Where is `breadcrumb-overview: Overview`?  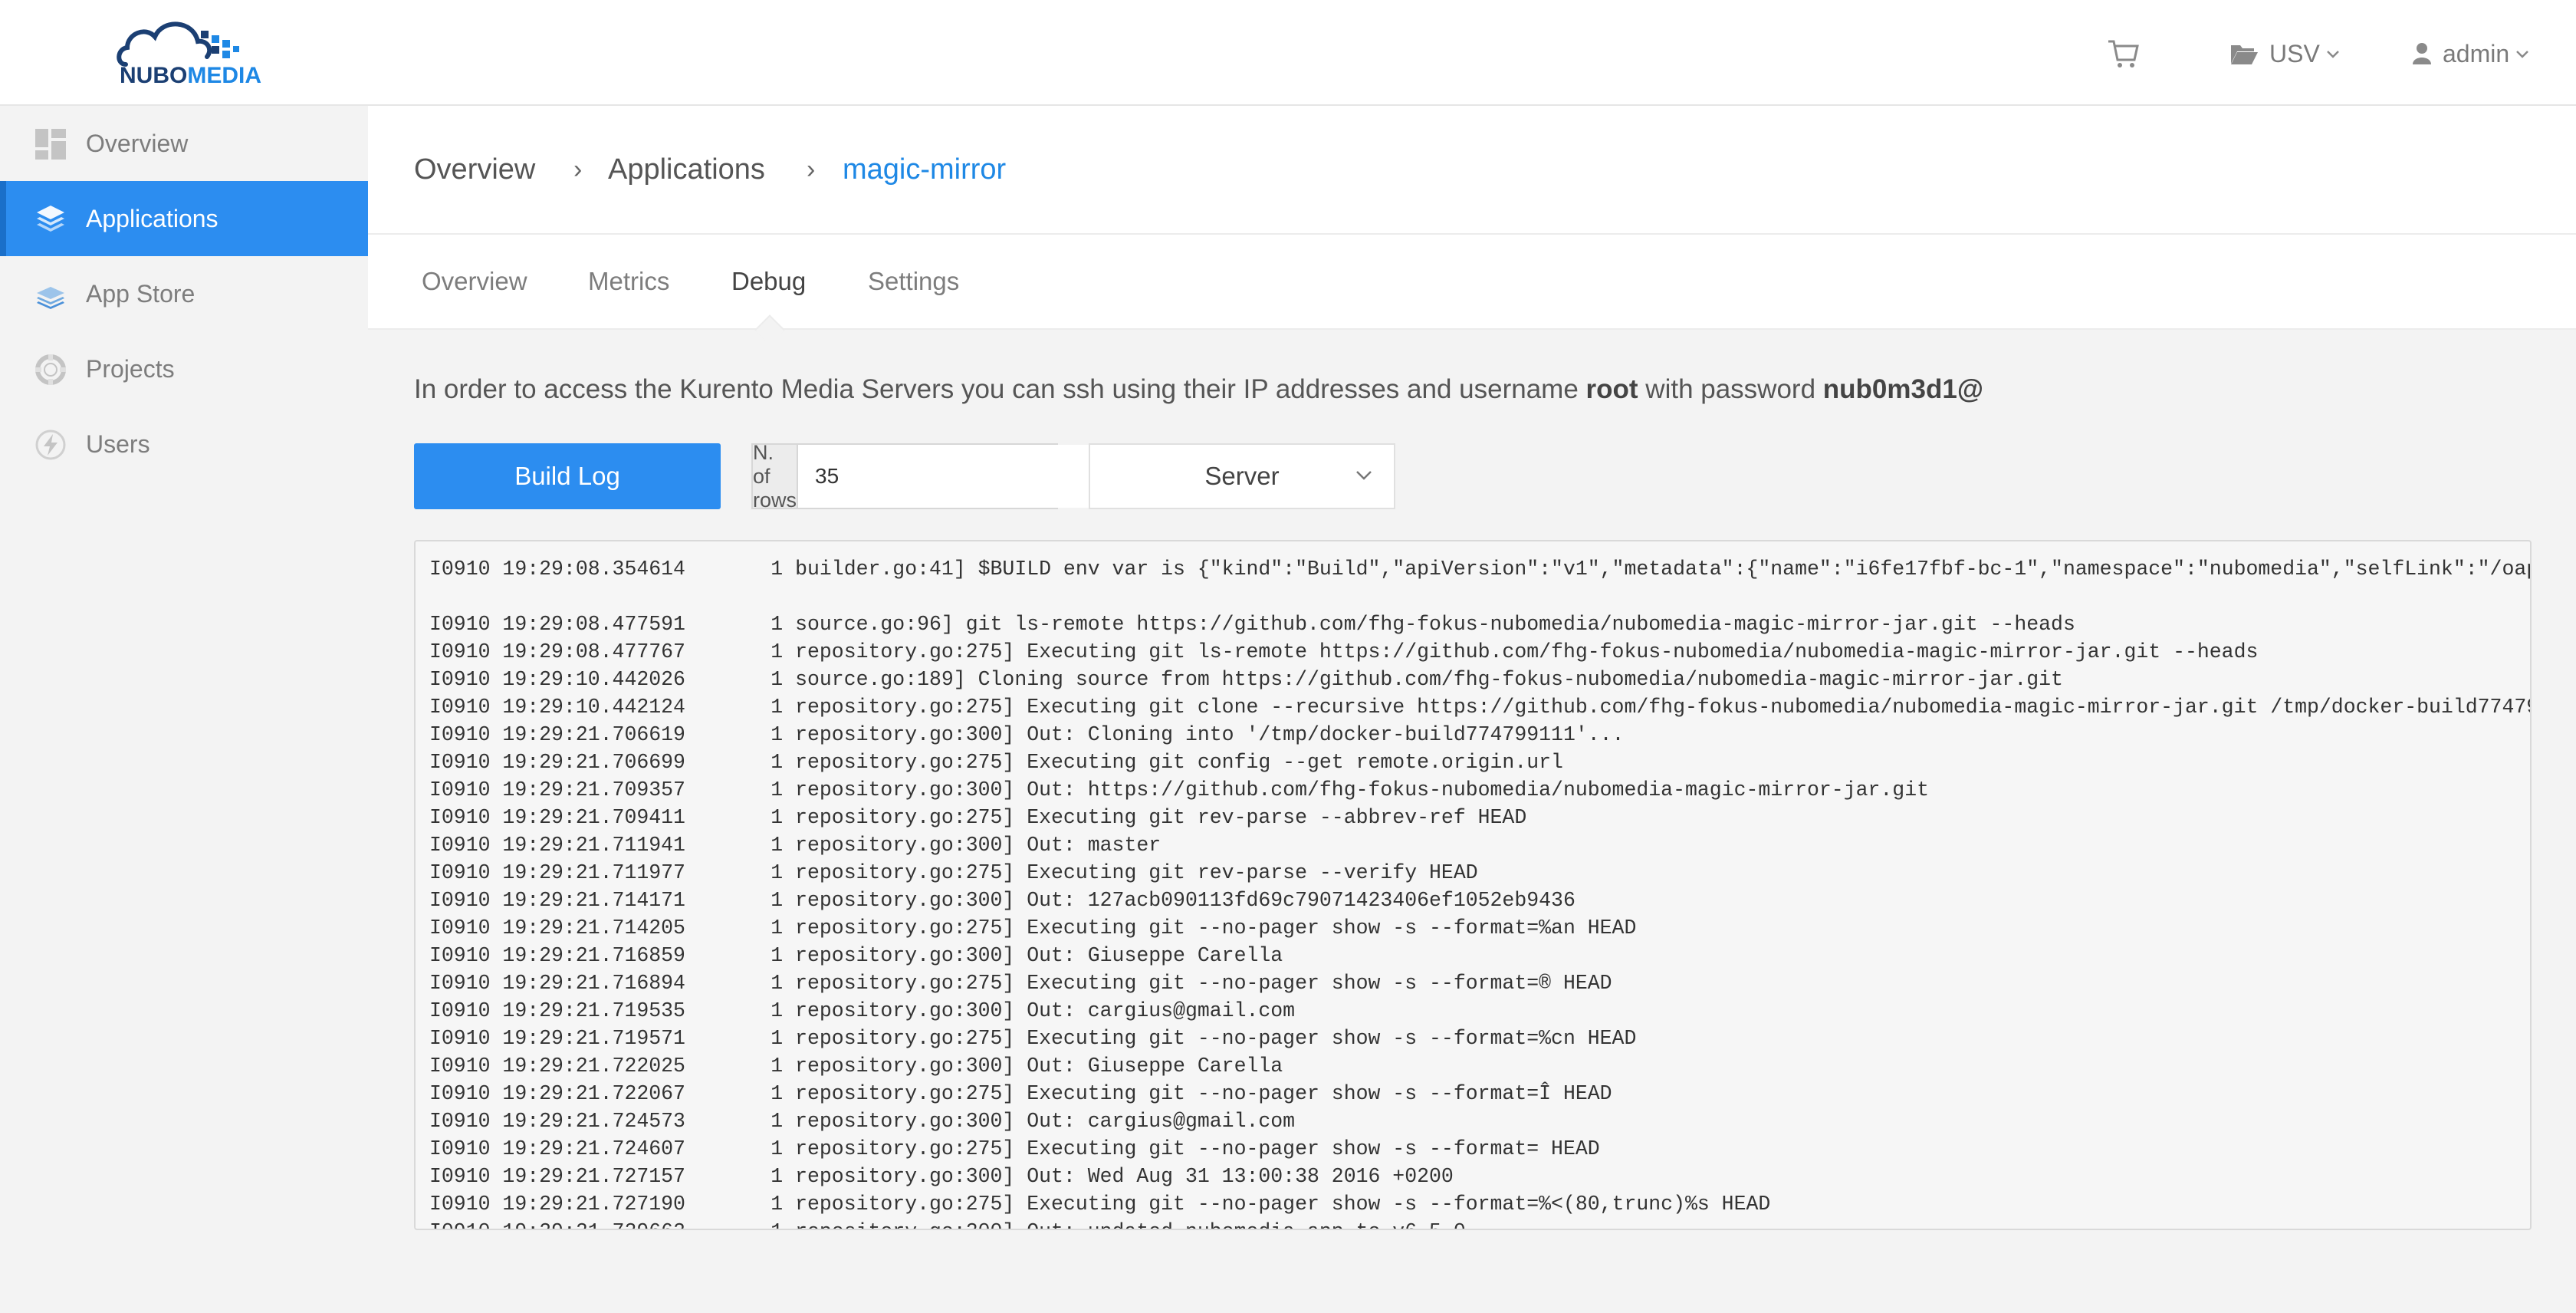 breadcrumb-overview: Overview is located at coordinates (475, 169).